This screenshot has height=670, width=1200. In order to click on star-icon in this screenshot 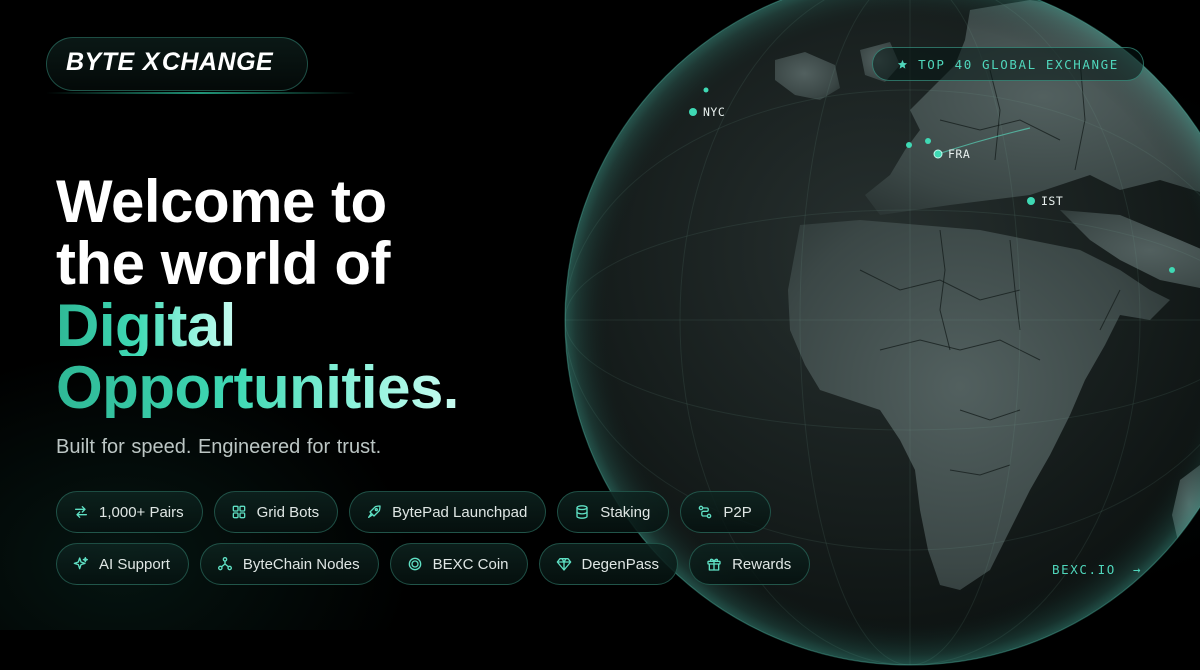, I will do `click(903, 64)`.